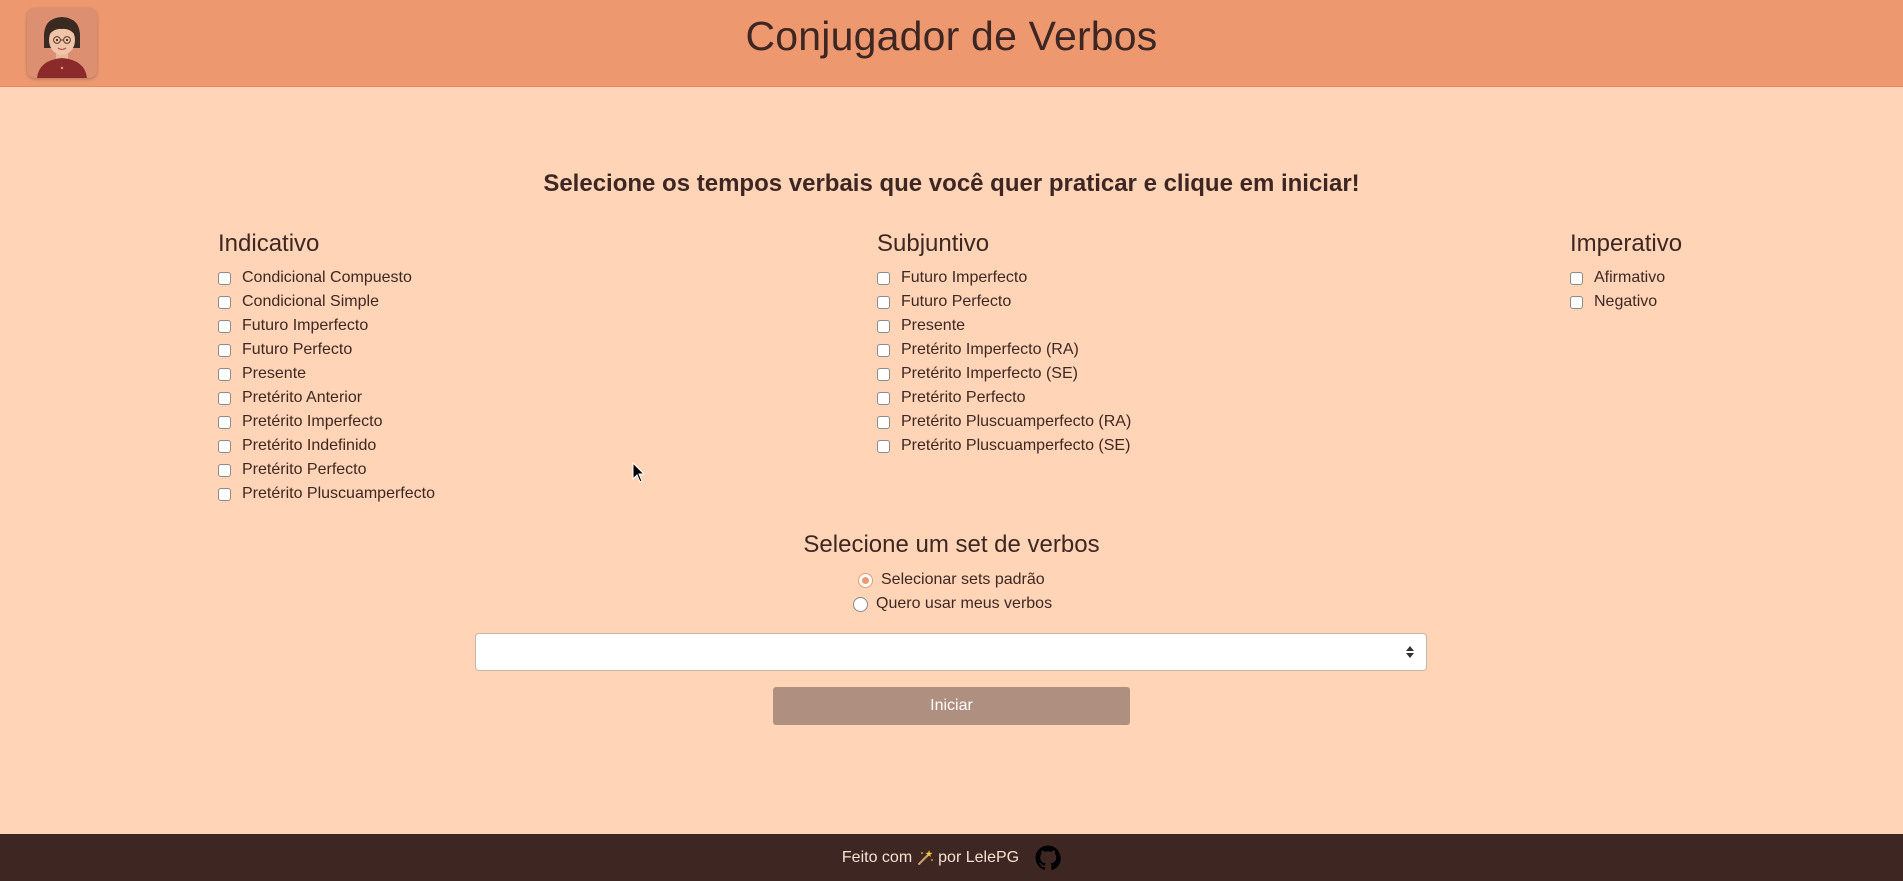  I want to click on select-arrows-icon, so click(1410, 652).